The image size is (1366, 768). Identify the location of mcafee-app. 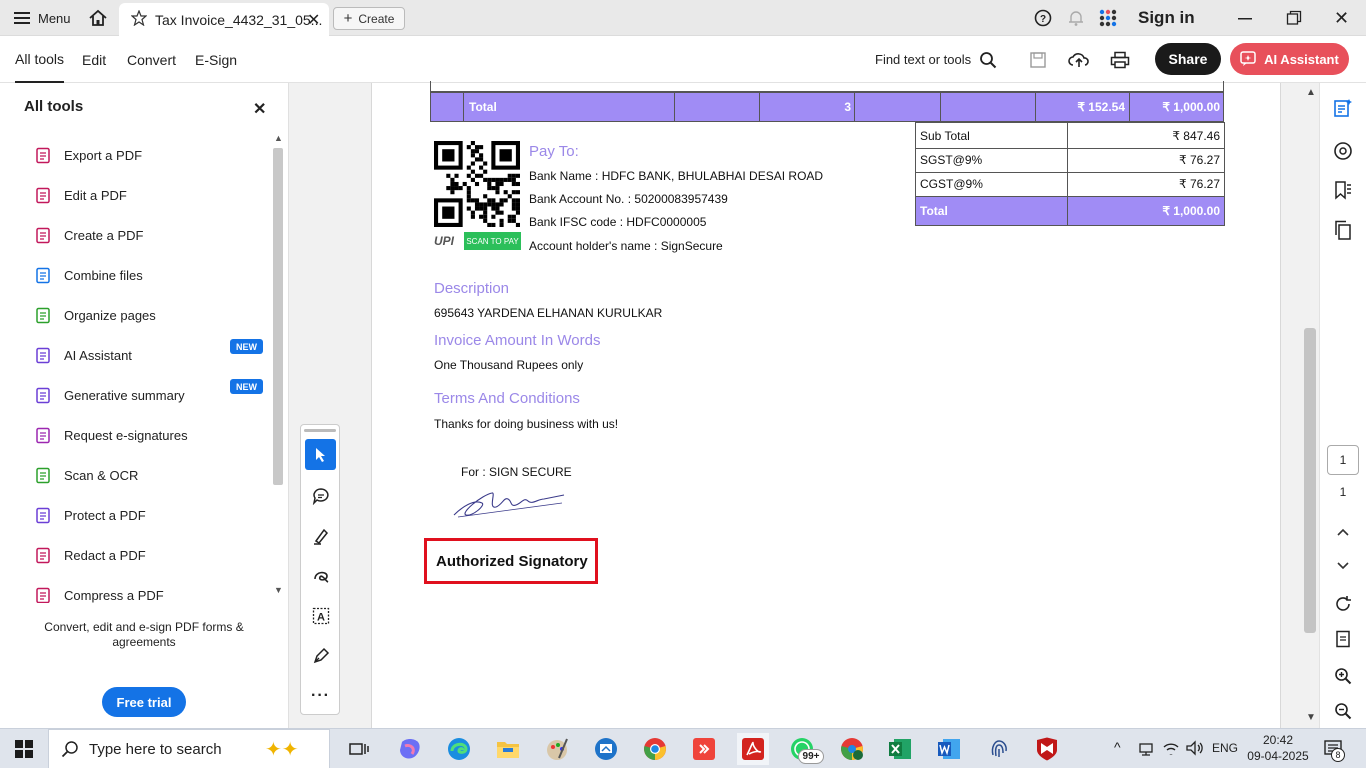
(1047, 749).